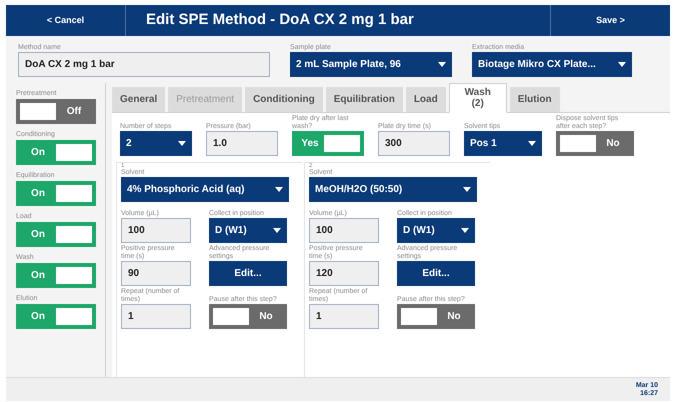  I want to click on dropdown: 2, so click(156, 143).